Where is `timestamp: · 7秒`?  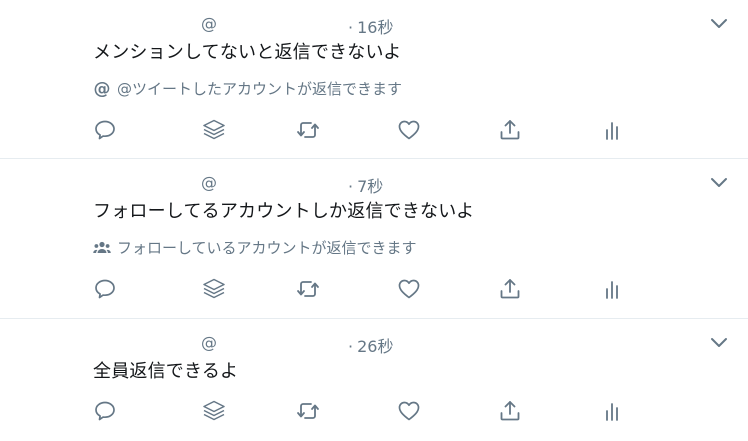
timestamp: · 7秒 is located at coordinates (365, 185).